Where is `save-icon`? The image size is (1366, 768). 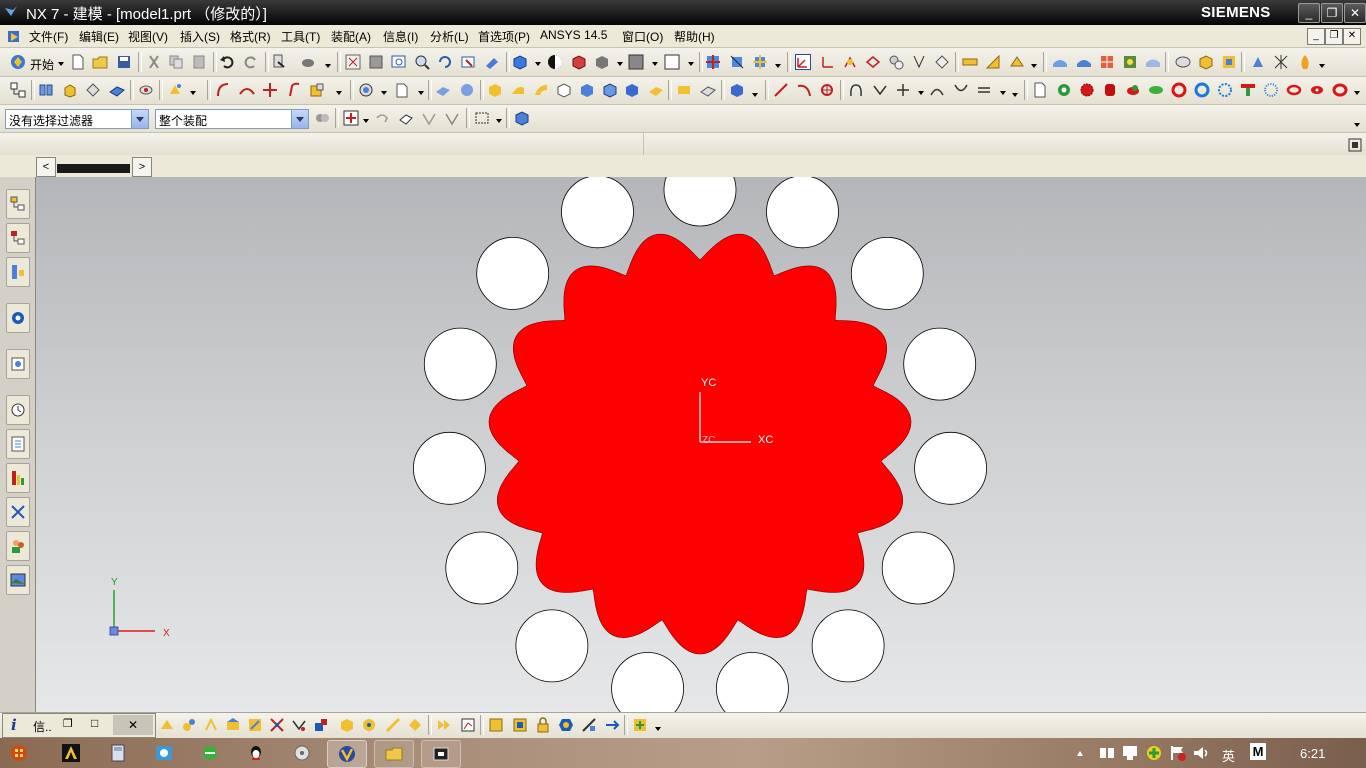 save-icon is located at coordinates (124, 62).